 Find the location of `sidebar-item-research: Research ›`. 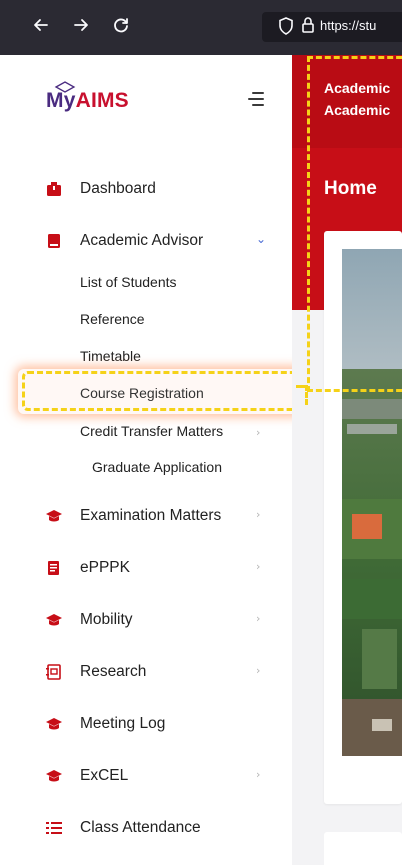

sidebar-item-research: Research › is located at coordinates (161, 673).